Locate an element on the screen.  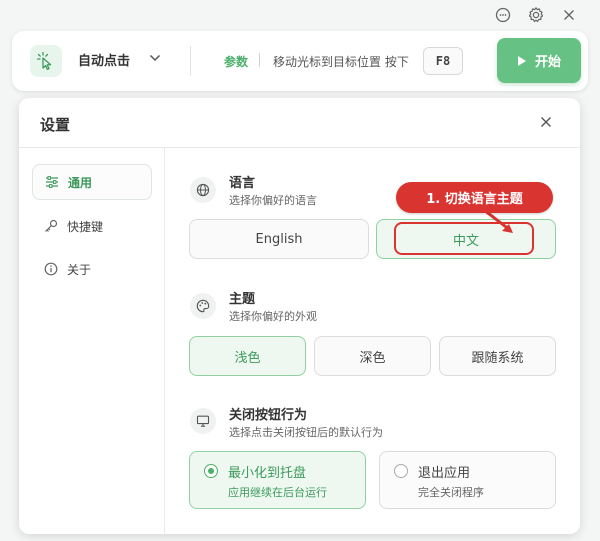
start-button-label: 开始 is located at coordinates (547, 62).